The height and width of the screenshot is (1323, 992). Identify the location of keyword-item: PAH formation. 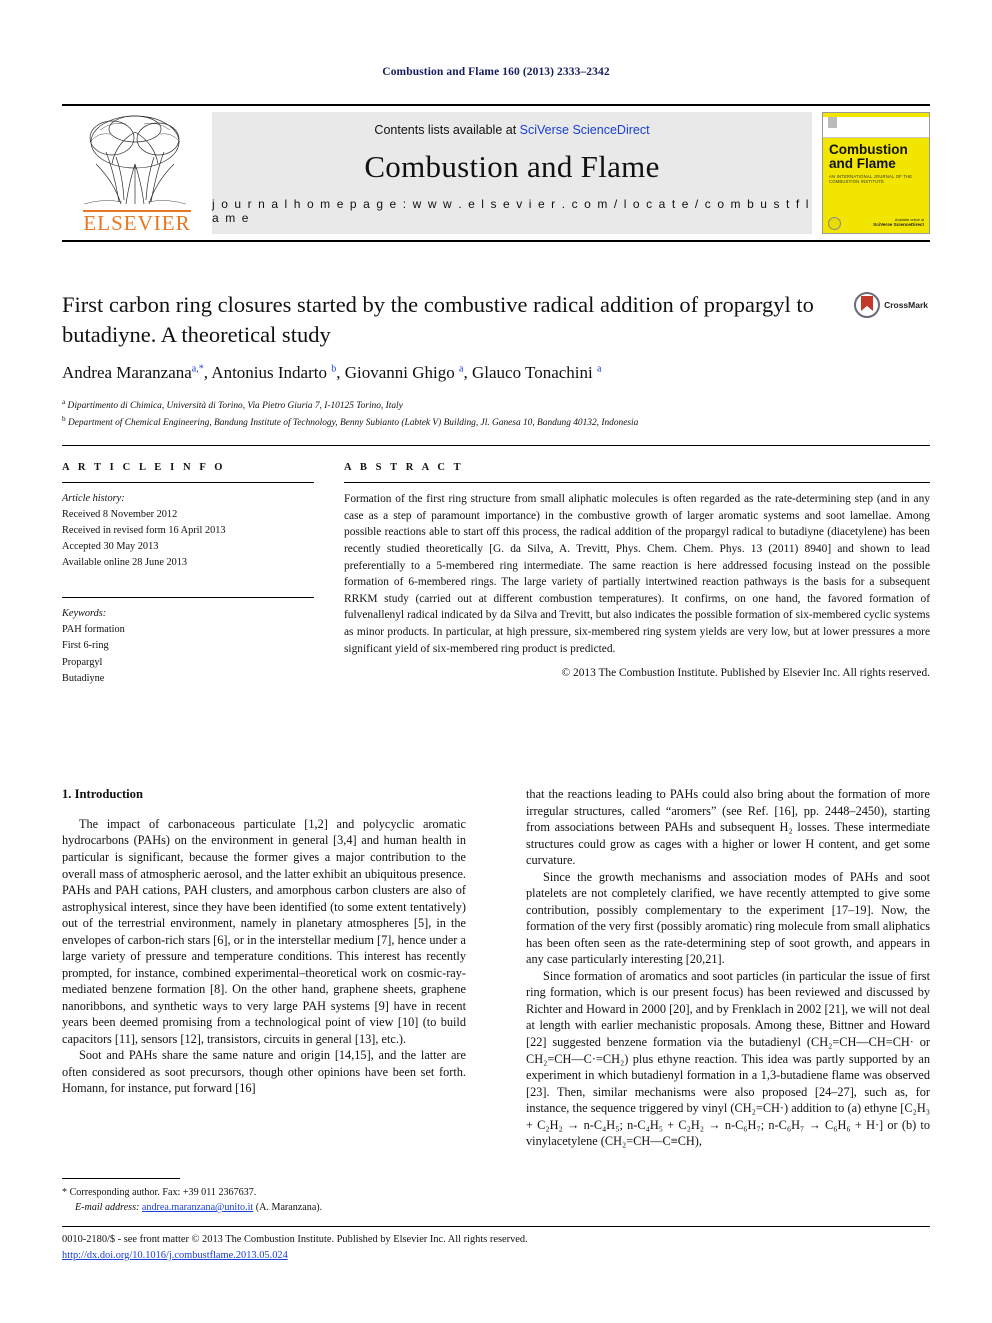
(93, 630).